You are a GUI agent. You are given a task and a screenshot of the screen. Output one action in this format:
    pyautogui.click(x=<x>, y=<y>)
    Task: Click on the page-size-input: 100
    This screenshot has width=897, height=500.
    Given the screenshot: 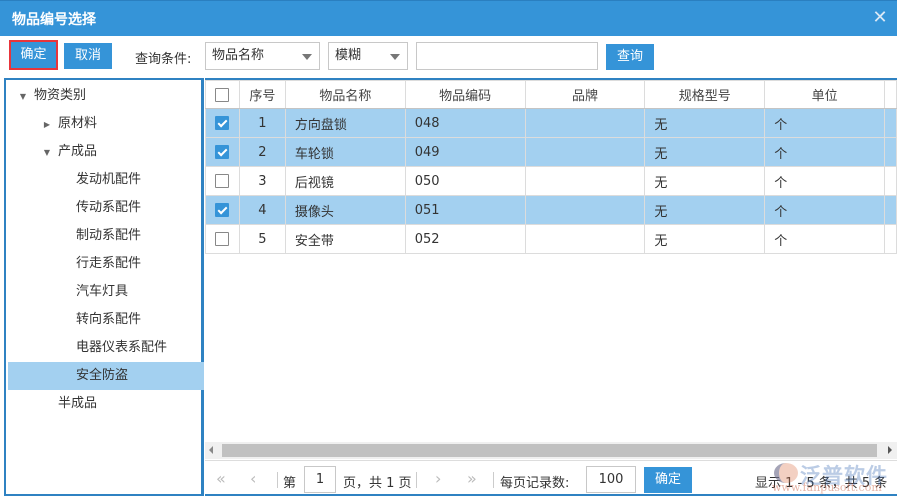 What is the action you would take?
    pyautogui.click(x=611, y=479)
    